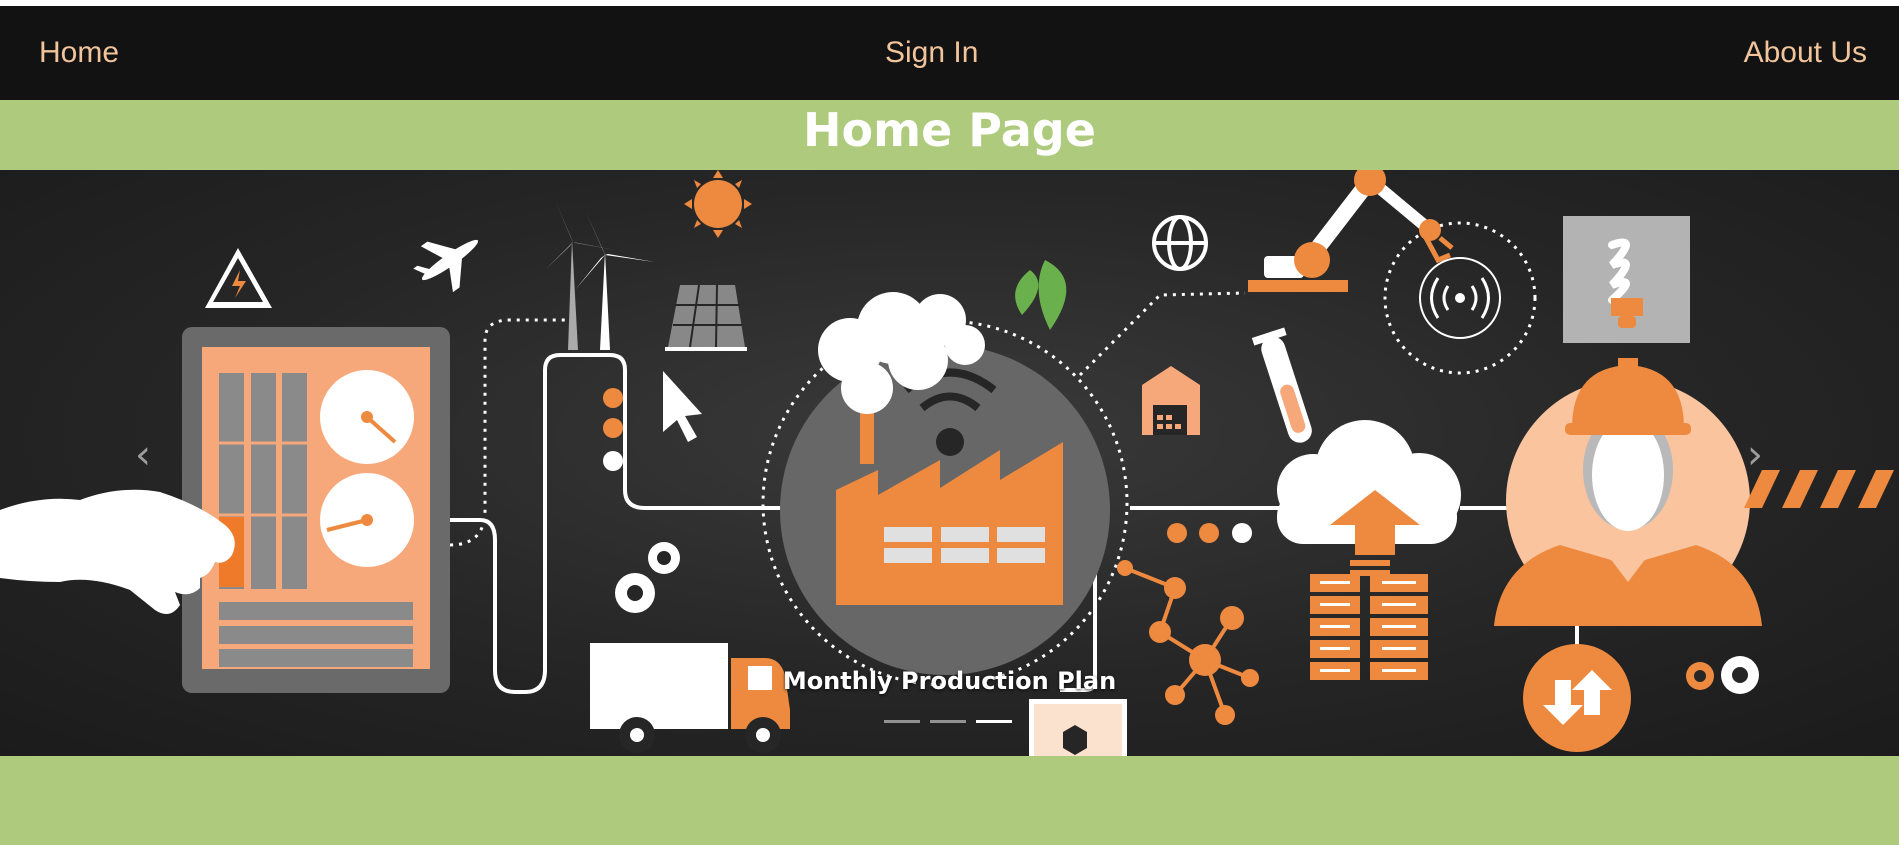 The width and height of the screenshot is (1899, 845). I want to click on carousel-prev-button: ‹, so click(143, 455).